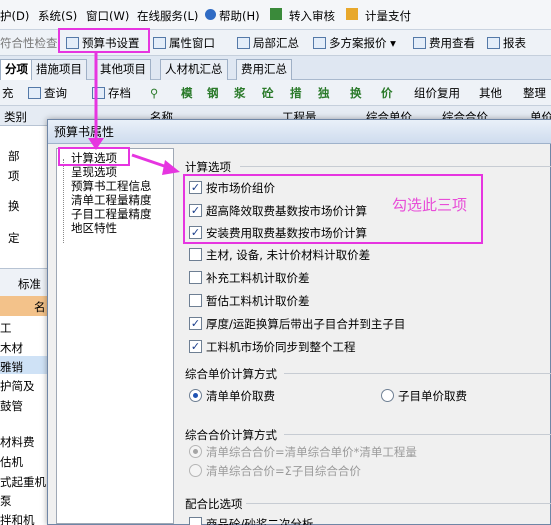 This screenshot has width=551, height=525. What do you see at coordinates (134, 114) in the screenshot?
I see `annotation-arrows` at bounding box center [134, 114].